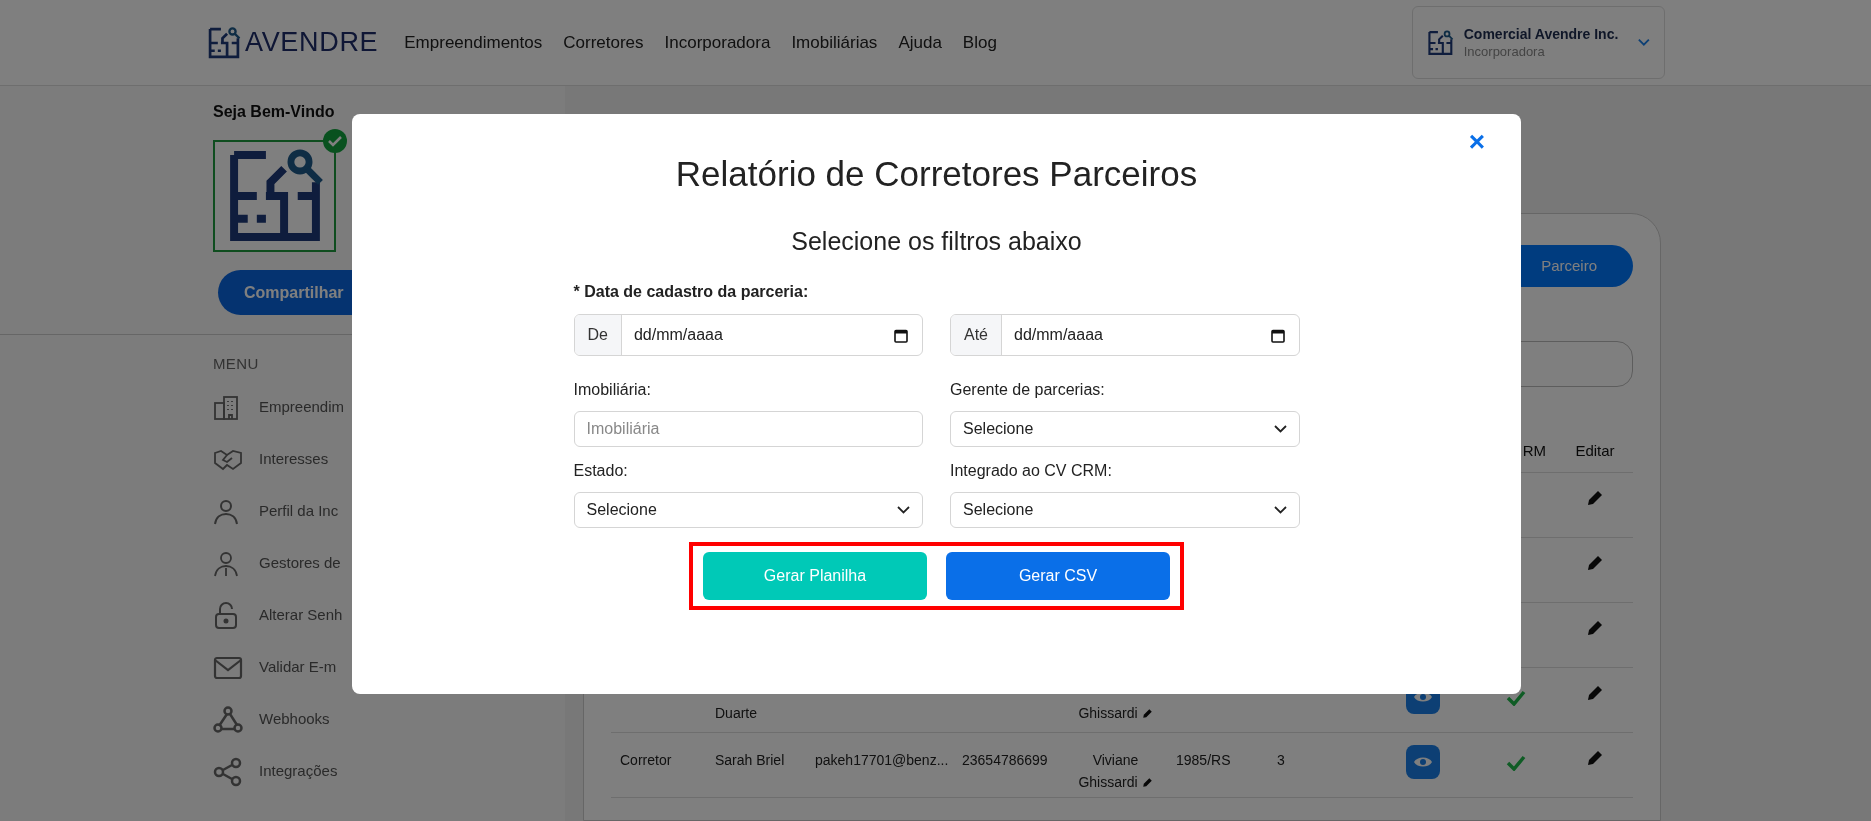  I want to click on column-header: Editar, so click(1595, 450).